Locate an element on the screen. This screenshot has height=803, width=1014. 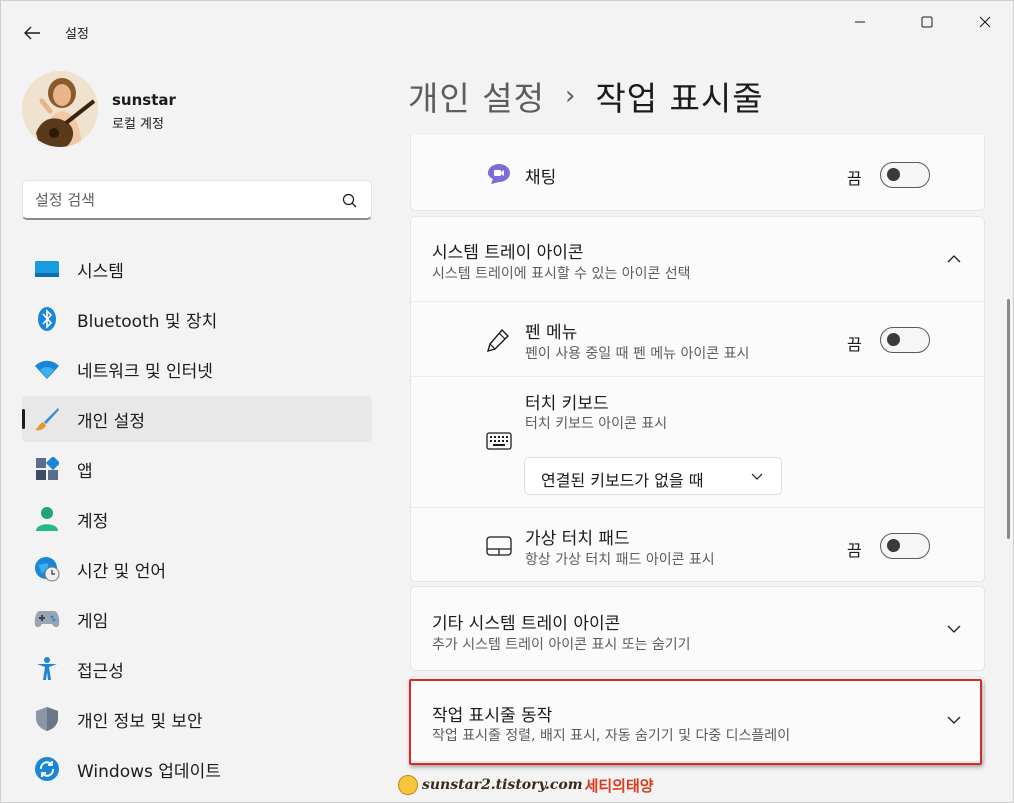
sidebar-item-label: Bluetooth 및 장치 is located at coordinates (147, 321).